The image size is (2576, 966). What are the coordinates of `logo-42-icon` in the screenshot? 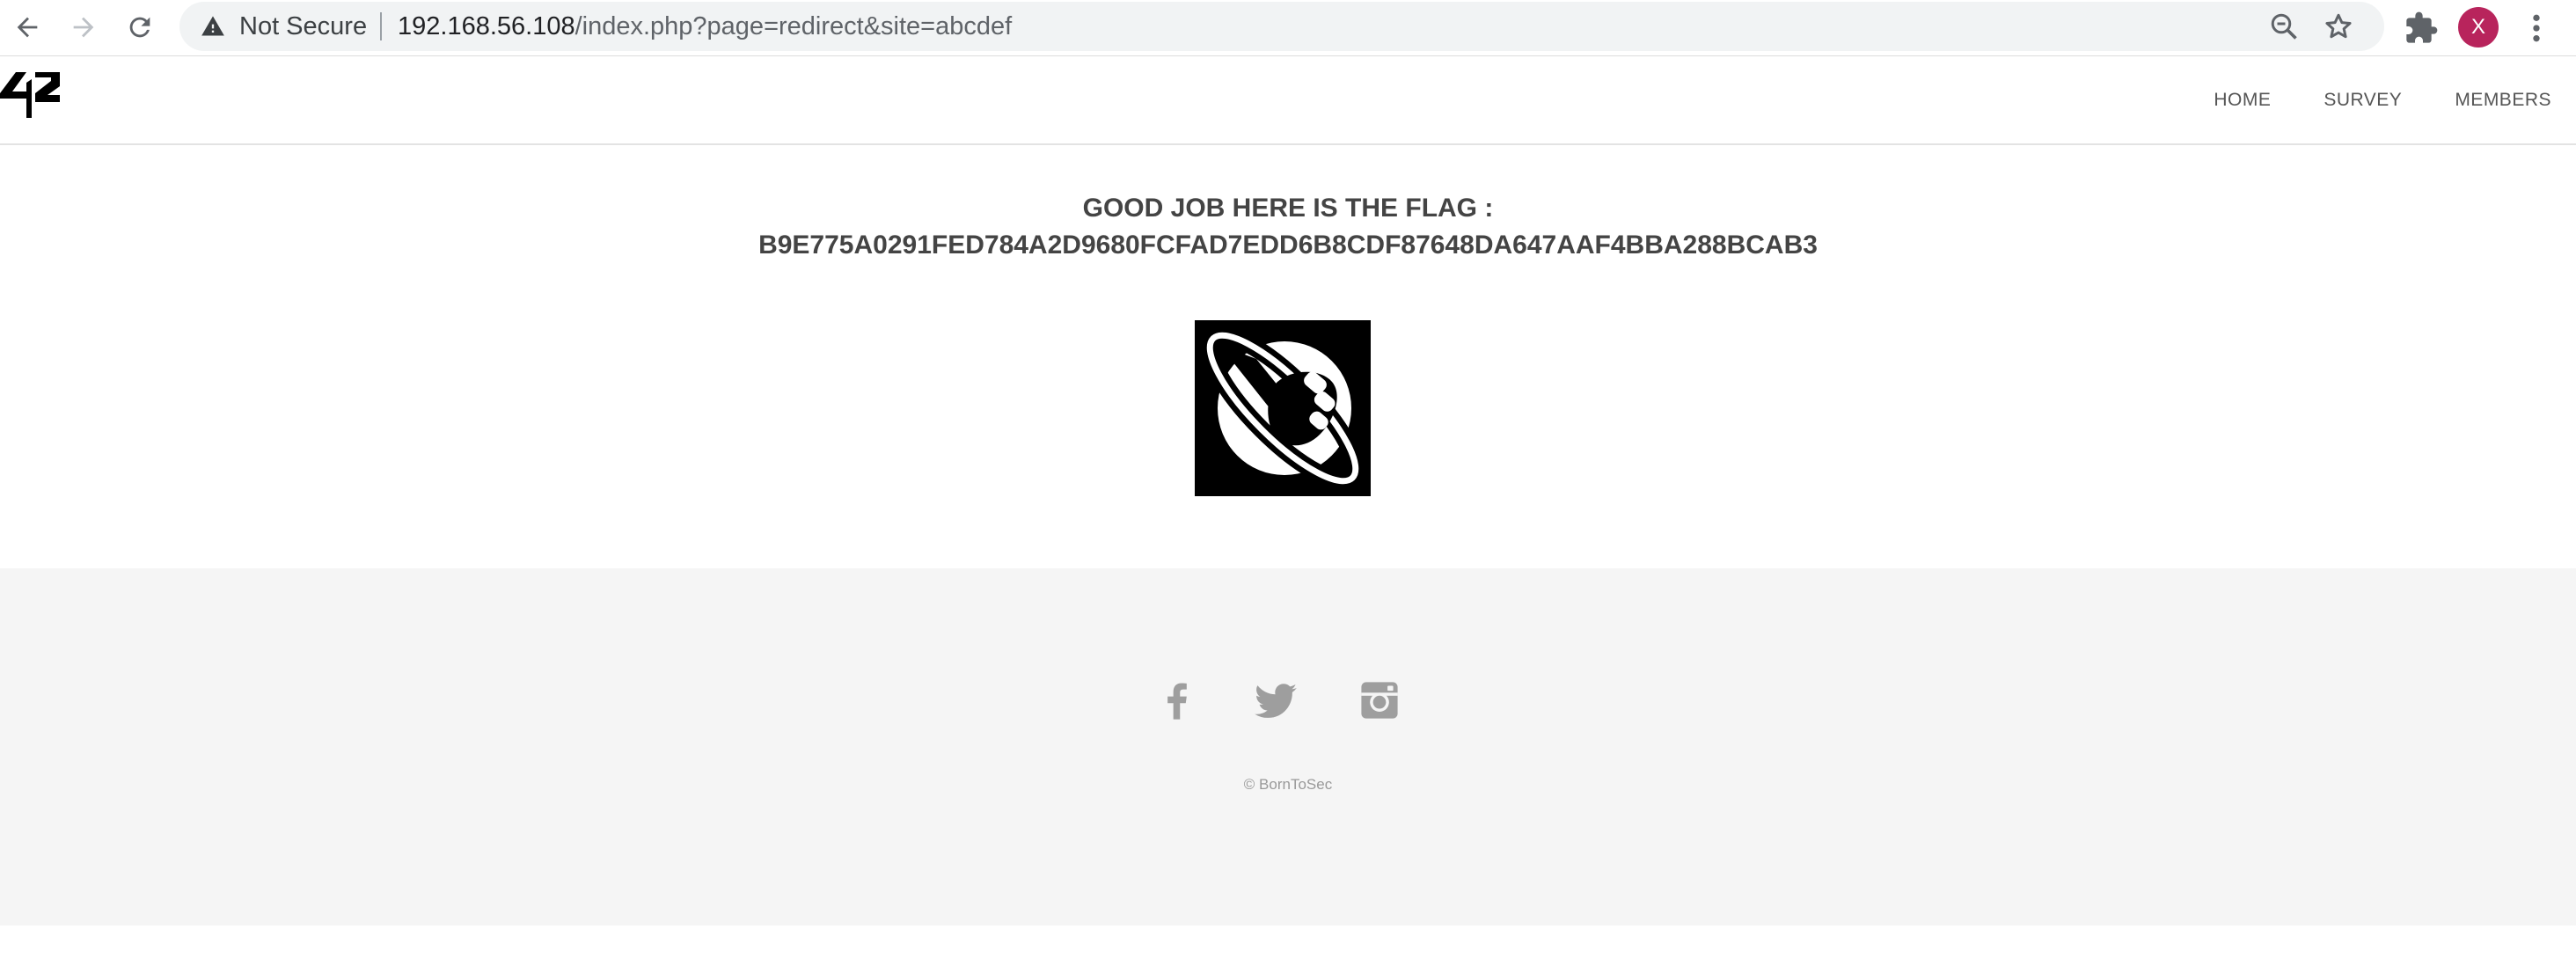 It's located at (30, 95).